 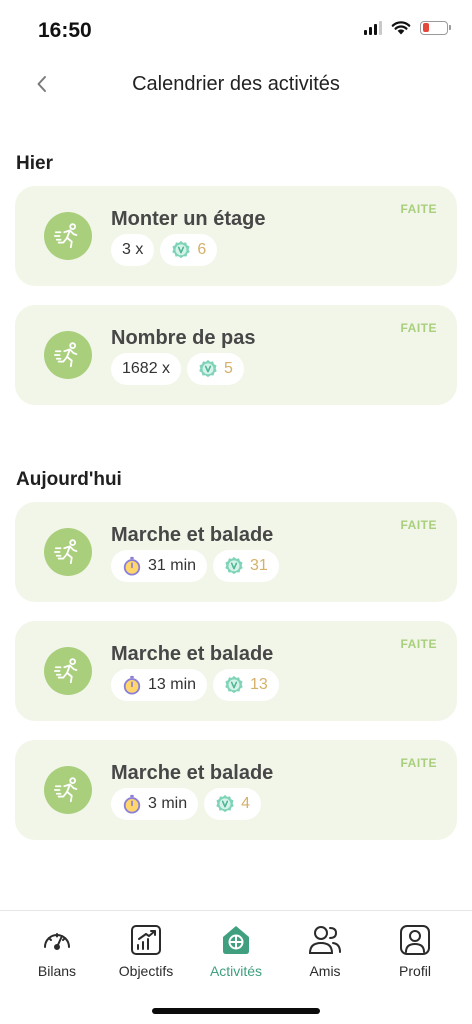 I want to click on activity-card: Nombre de pas FAITE 1682 x 5, so click(x=236, y=355).